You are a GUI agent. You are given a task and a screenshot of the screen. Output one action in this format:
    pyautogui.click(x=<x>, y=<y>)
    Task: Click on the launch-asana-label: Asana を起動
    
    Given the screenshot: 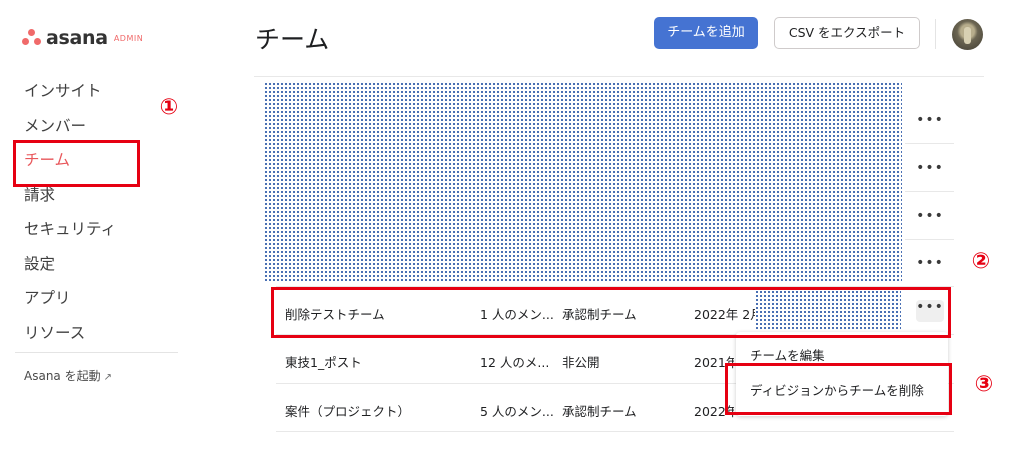 What is the action you would take?
    pyautogui.click(x=62, y=376)
    